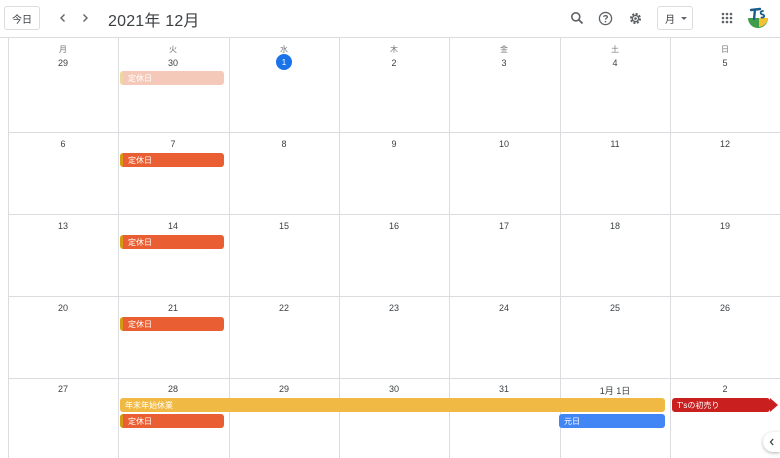 The image size is (780, 458). What do you see at coordinates (615, 308) in the screenshot?
I see `day-number: 25` at bounding box center [615, 308].